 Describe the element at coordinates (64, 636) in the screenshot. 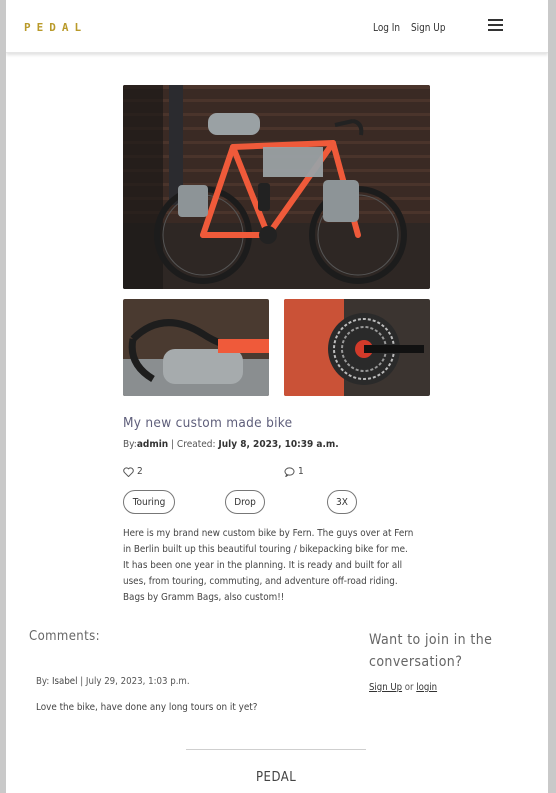

I see `comments-heading: Comments:` at that location.